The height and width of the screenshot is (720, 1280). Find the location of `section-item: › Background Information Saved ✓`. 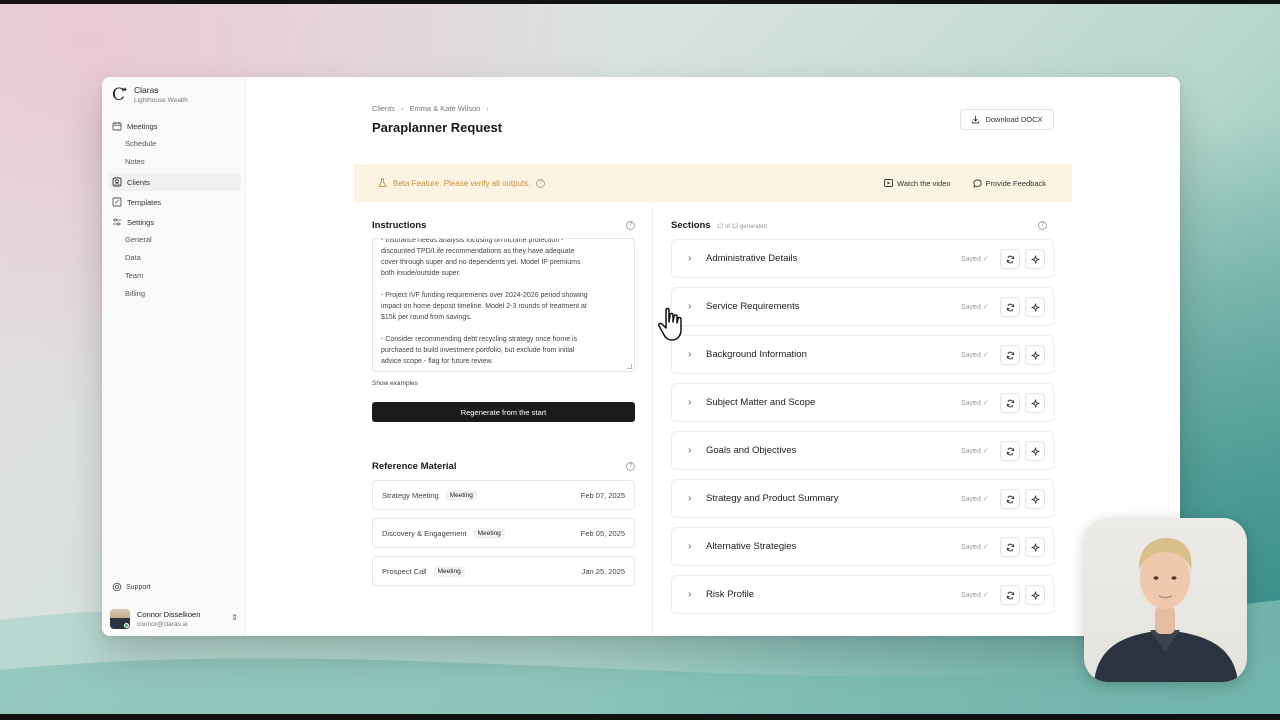

section-item: › Background Information Saved ✓ is located at coordinates (862, 354).